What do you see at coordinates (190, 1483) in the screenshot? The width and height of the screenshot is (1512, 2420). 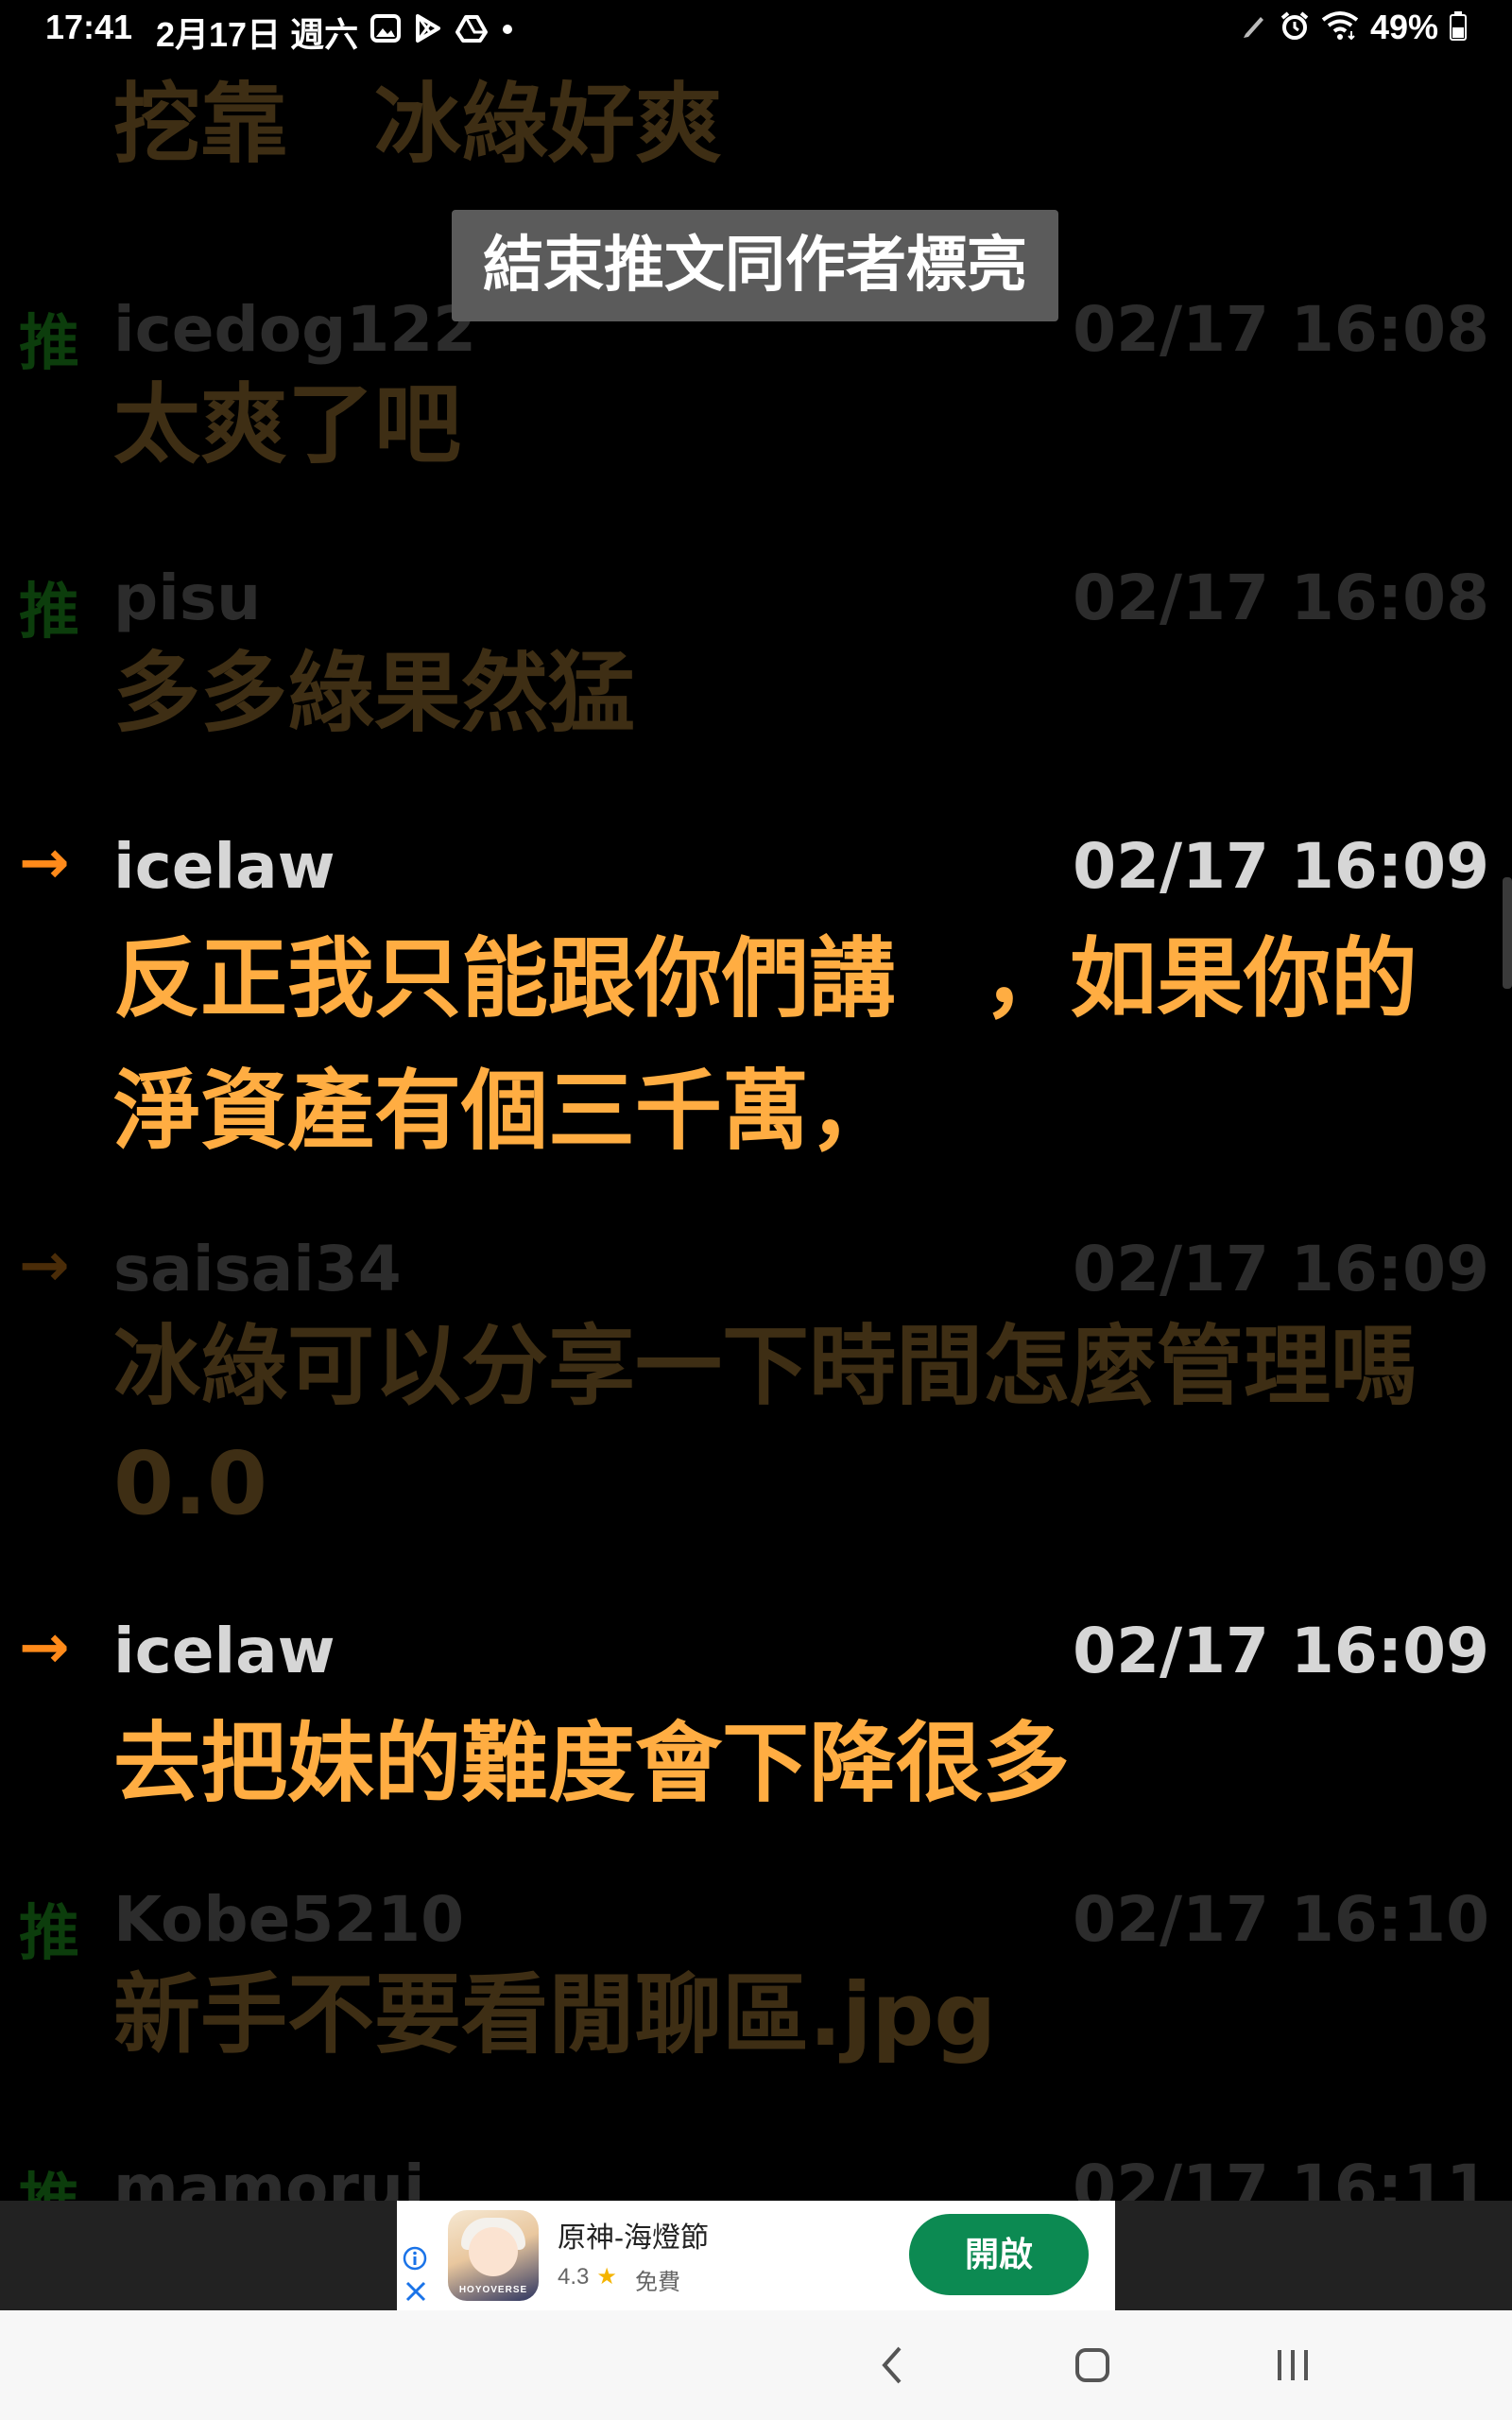 I see `comment-text: 0.0` at bounding box center [190, 1483].